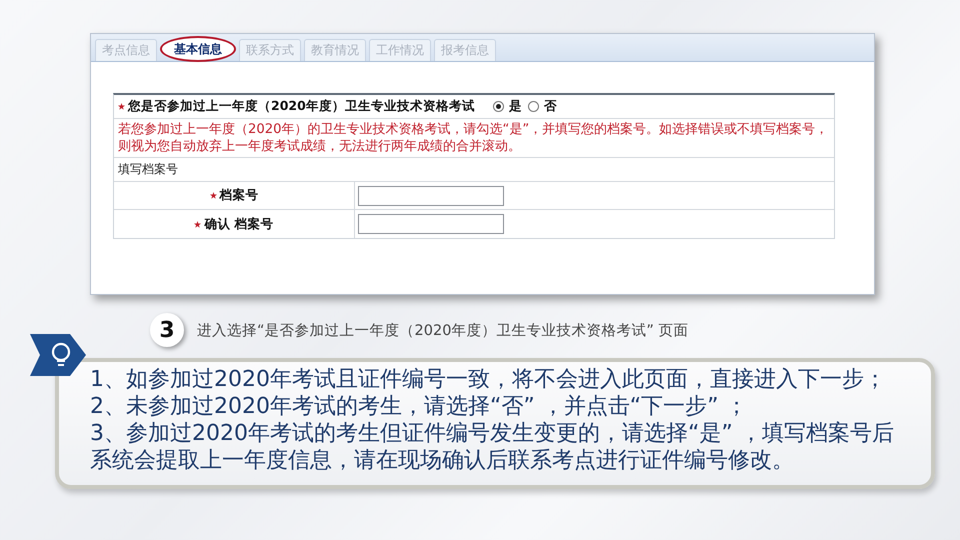 The image size is (960, 540). What do you see at coordinates (126, 50) in the screenshot?
I see `tab: 考点信息` at bounding box center [126, 50].